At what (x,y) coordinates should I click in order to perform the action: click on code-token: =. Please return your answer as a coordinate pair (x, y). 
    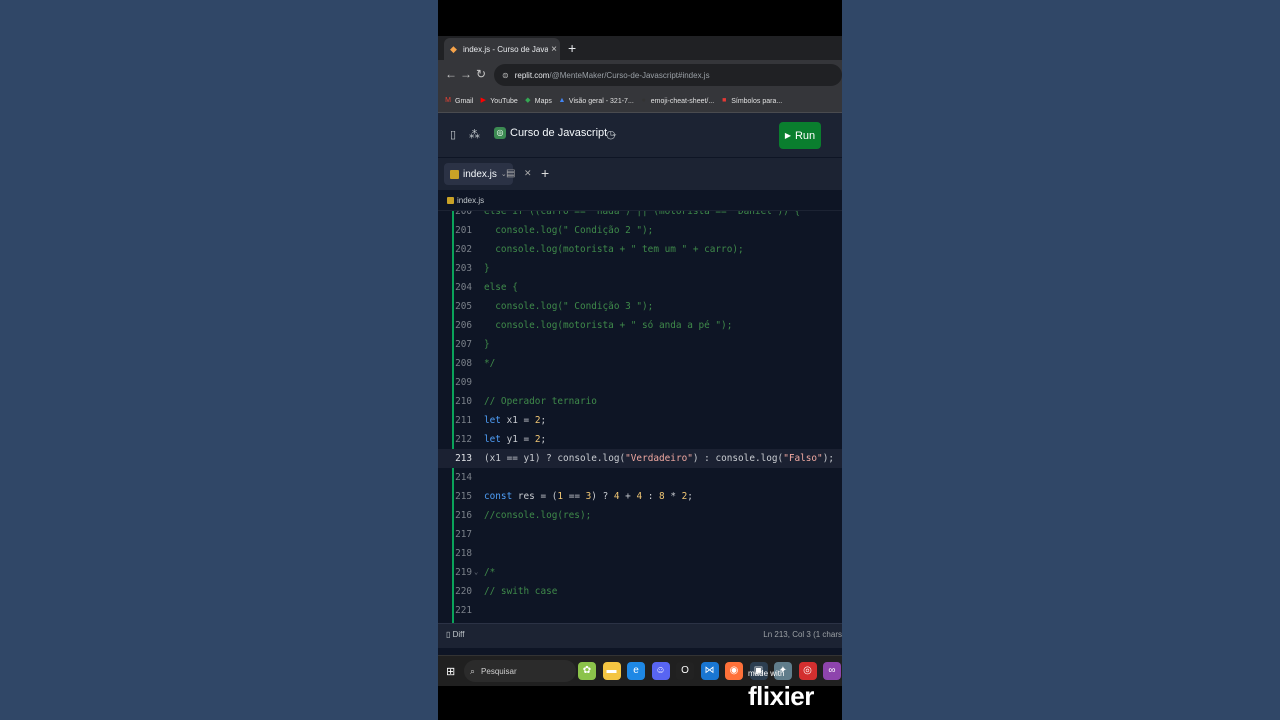
    Looking at the image, I should click on (529, 420).